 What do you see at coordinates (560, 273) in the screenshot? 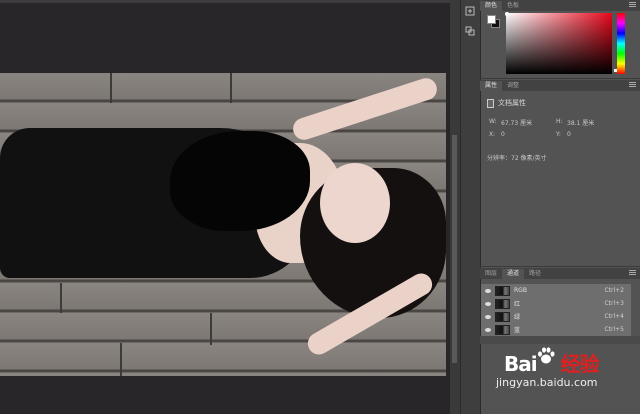
I see `channels-panel-tabs: 图层 通道 路径` at bounding box center [560, 273].